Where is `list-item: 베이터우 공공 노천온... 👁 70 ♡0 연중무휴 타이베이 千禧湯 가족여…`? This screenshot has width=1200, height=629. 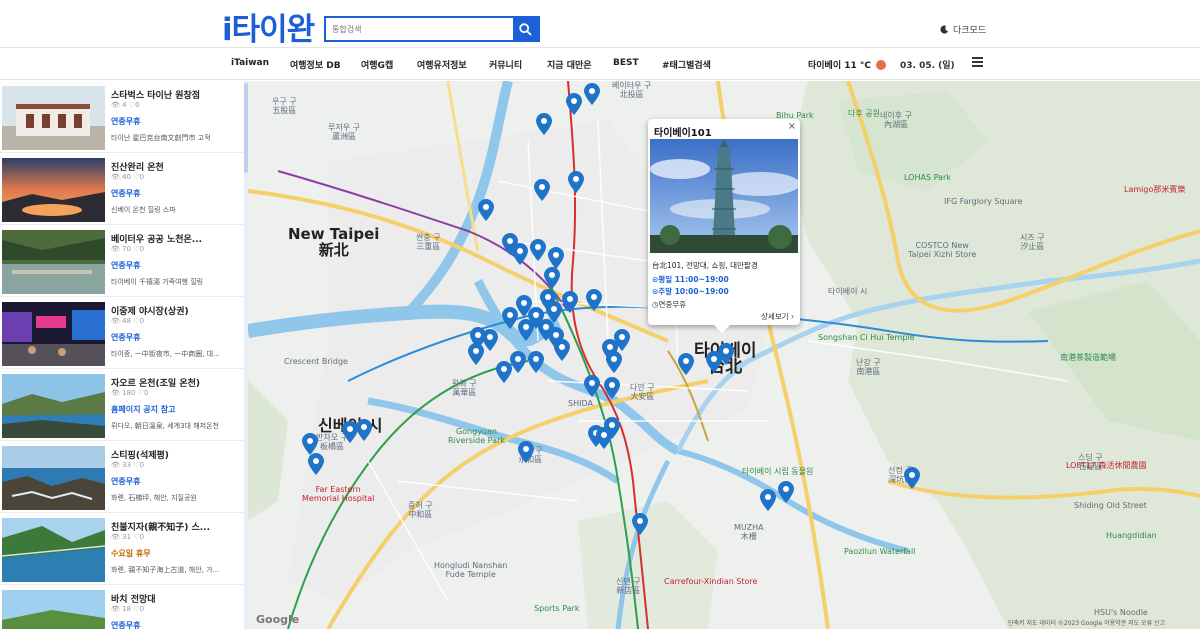
list-item: 베이터우 공공 노천온... 👁 70 ♡0 연중무휴 타이베이 千禧湯 가족여… is located at coordinates (122, 261).